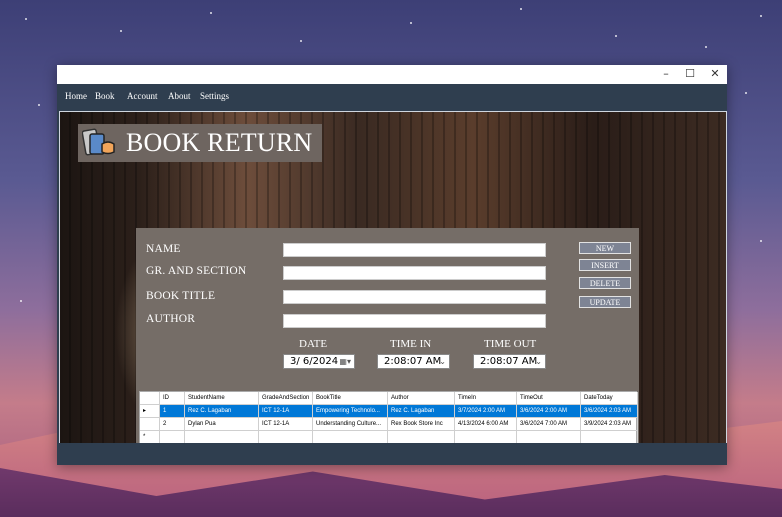  I want to click on table-cell: 3/9/2024 2:03 AM, so click(609, 424).